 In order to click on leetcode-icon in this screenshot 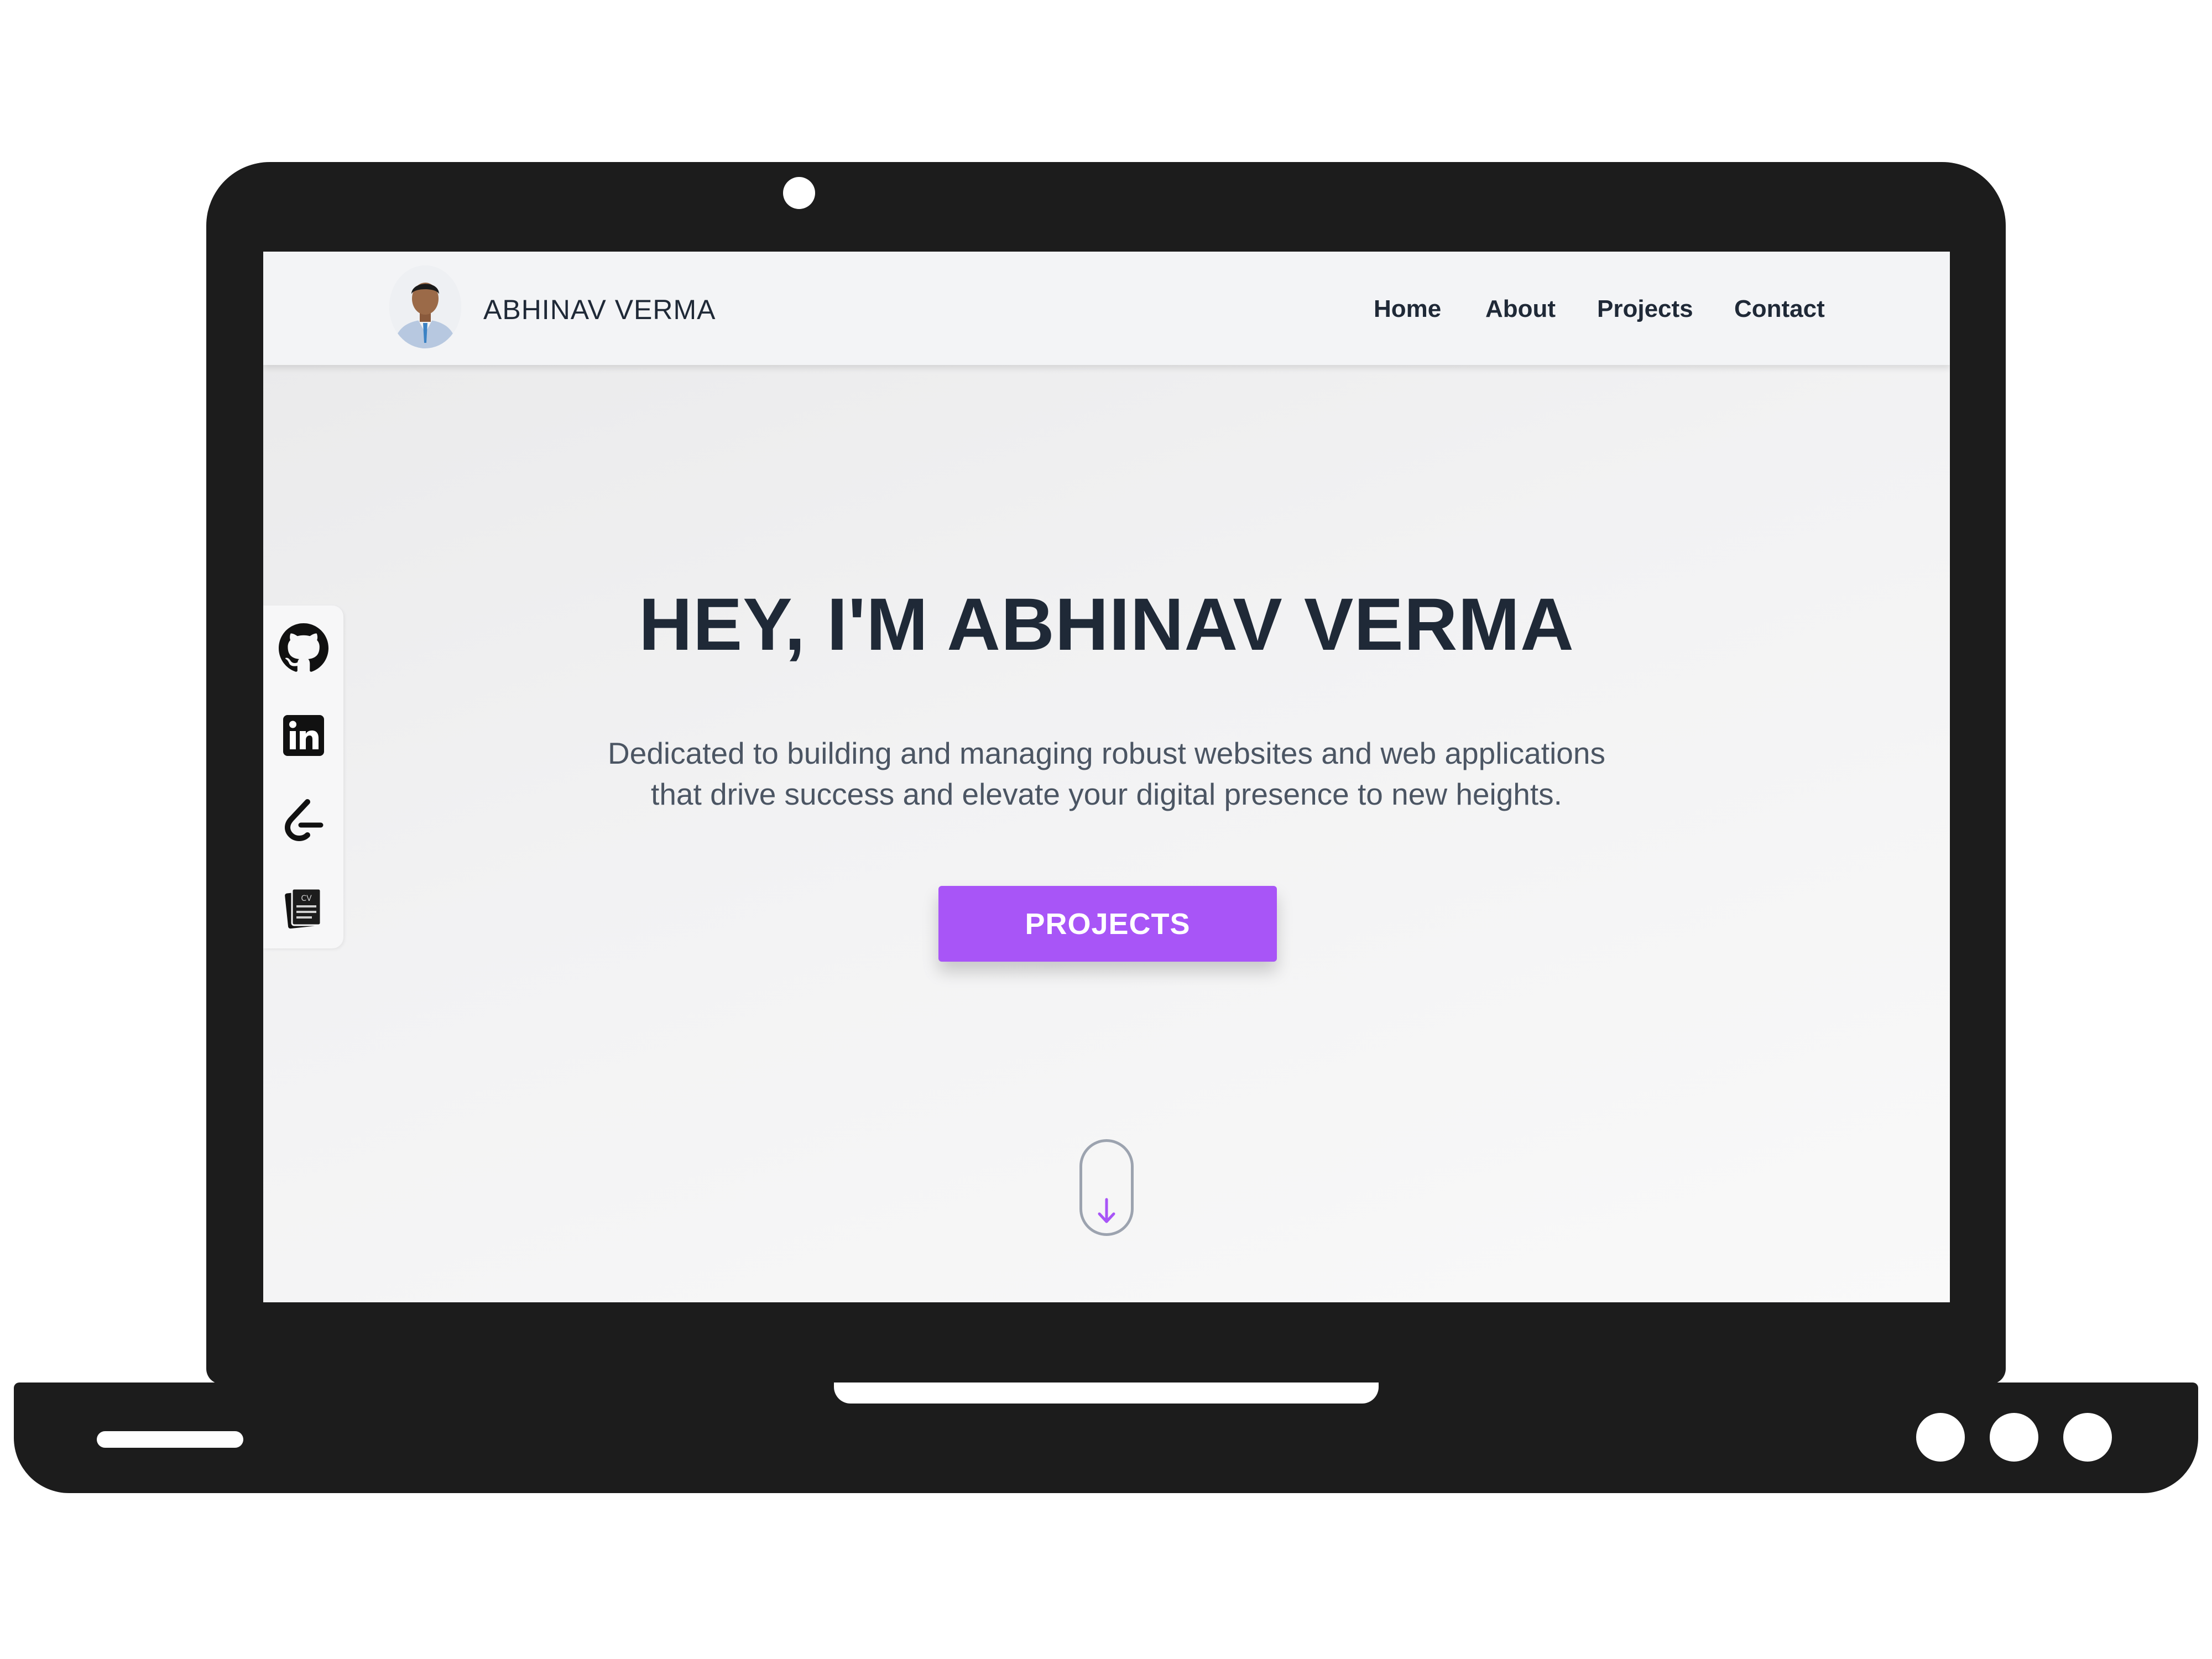, I will do `click(303, 821)`.